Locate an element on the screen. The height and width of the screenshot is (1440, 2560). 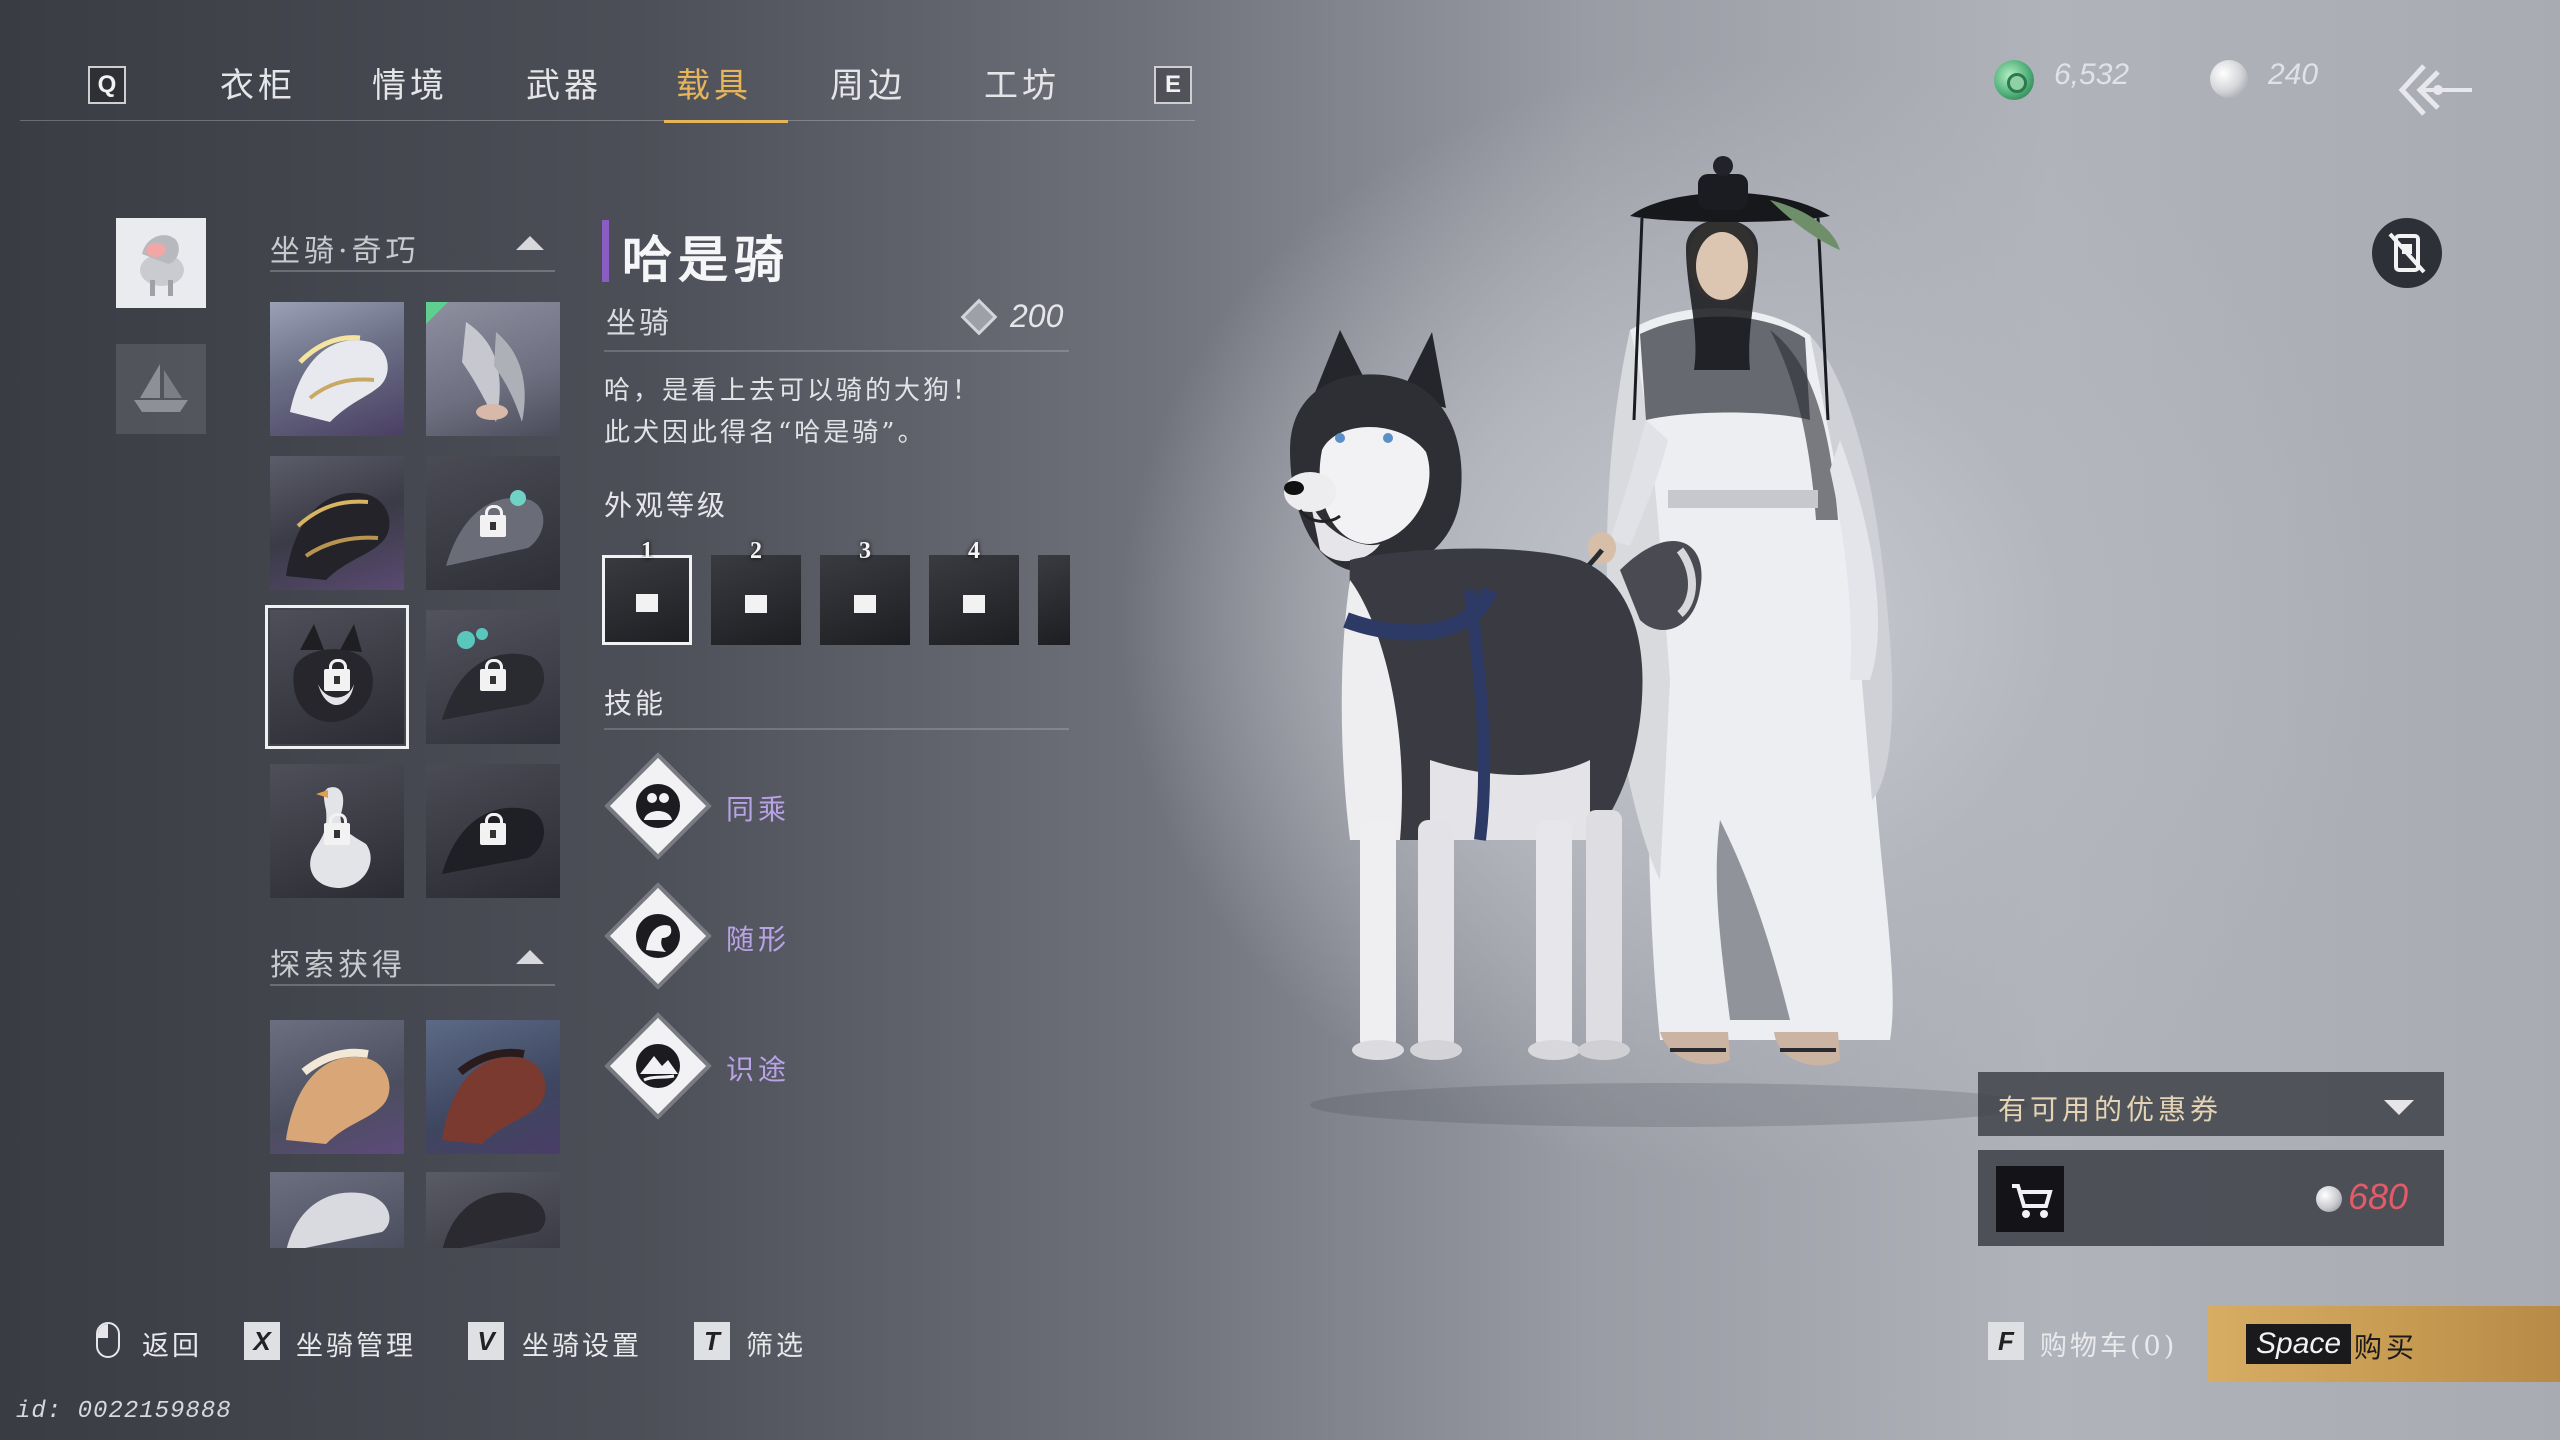
section-title-mounts: 坐骑·奇巧 is located at coordinates (345, 251).